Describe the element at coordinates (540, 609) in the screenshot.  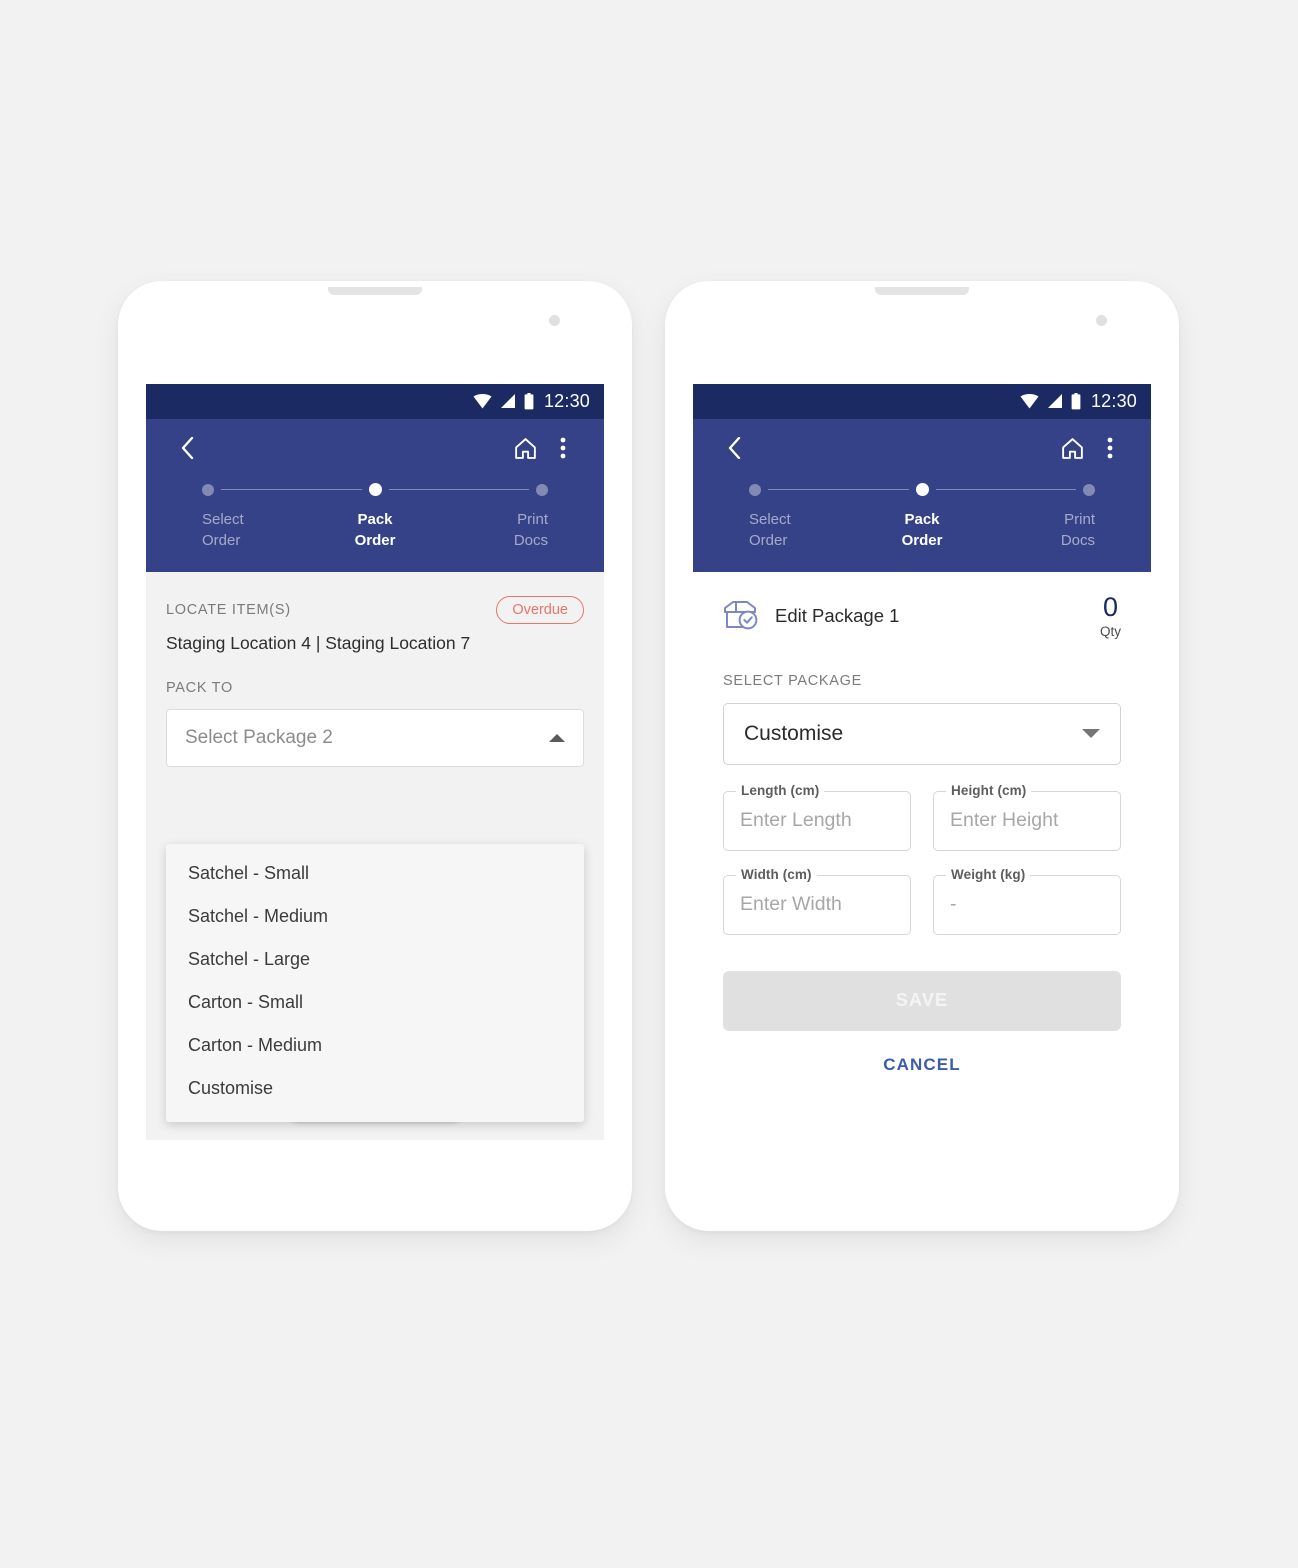
I see `status-badge-overdue: Overdue` at that location.